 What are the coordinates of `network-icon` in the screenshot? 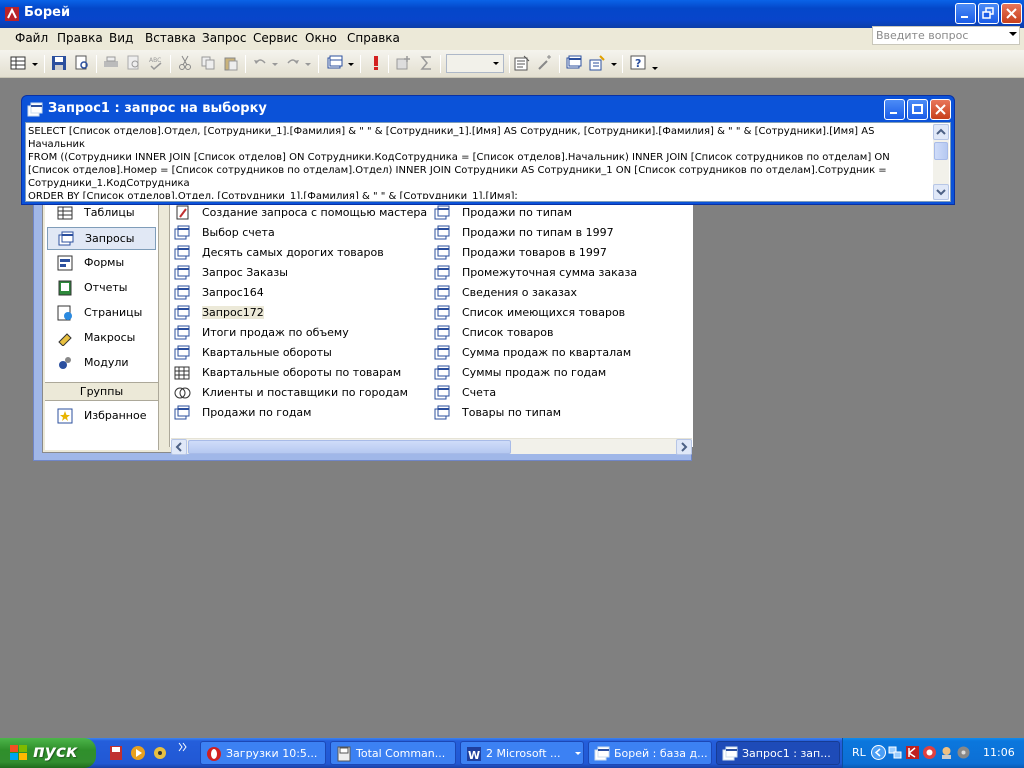 It's located at (895, 752).